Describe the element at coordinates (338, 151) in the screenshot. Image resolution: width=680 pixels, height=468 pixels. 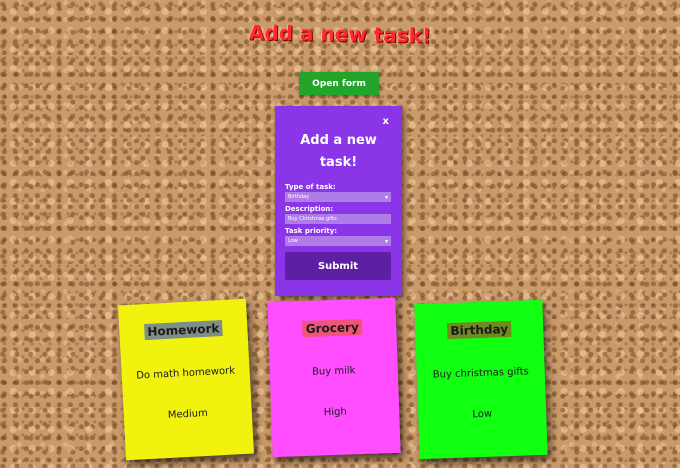
I see `modal-title: Add a new task!` at that location.